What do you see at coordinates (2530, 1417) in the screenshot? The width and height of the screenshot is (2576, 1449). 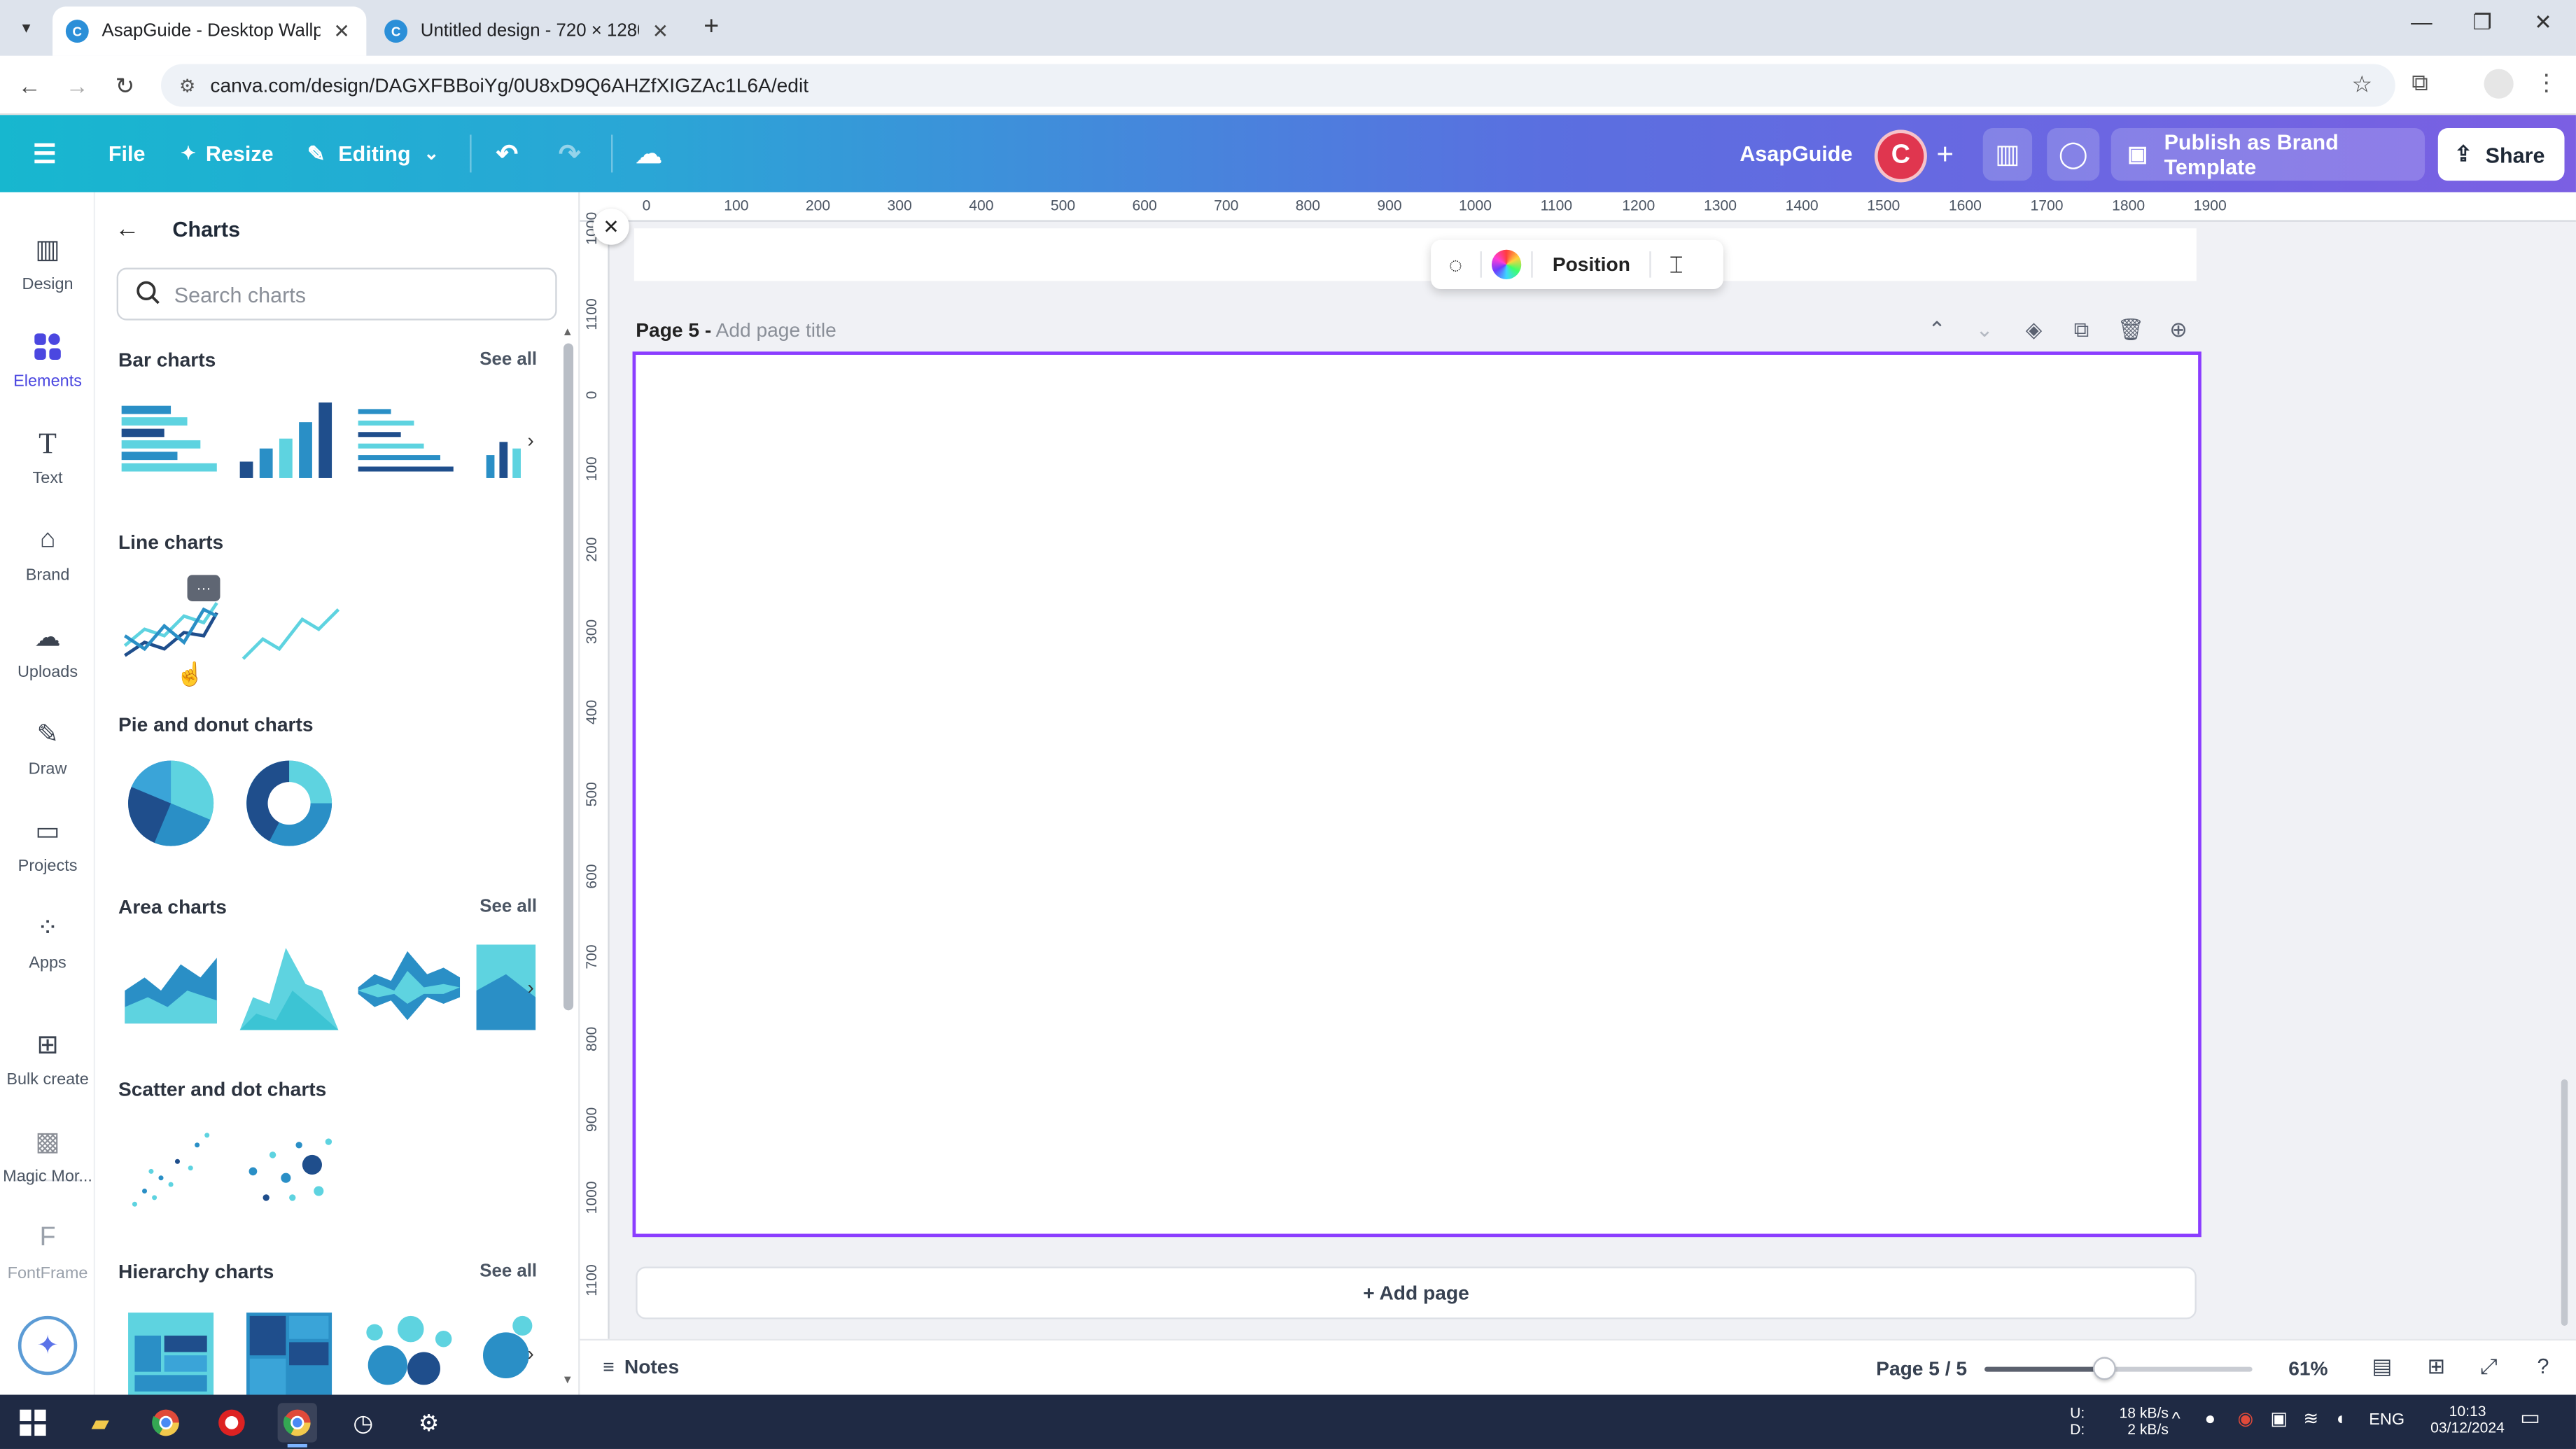 I see `notifications-icon: ▭` at bounding box center [2530, 1417].